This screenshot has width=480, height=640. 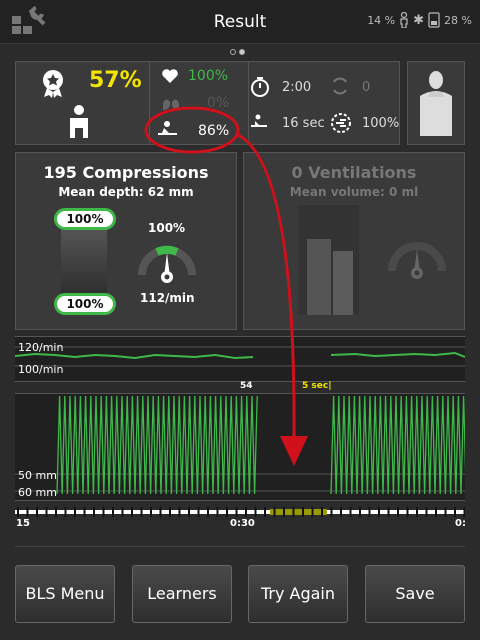 What do you see at coordinates (126, 192) in the screenshot?
I see `mean-depth: Mean depth: 62 mm` at bounding box center [126, 192].